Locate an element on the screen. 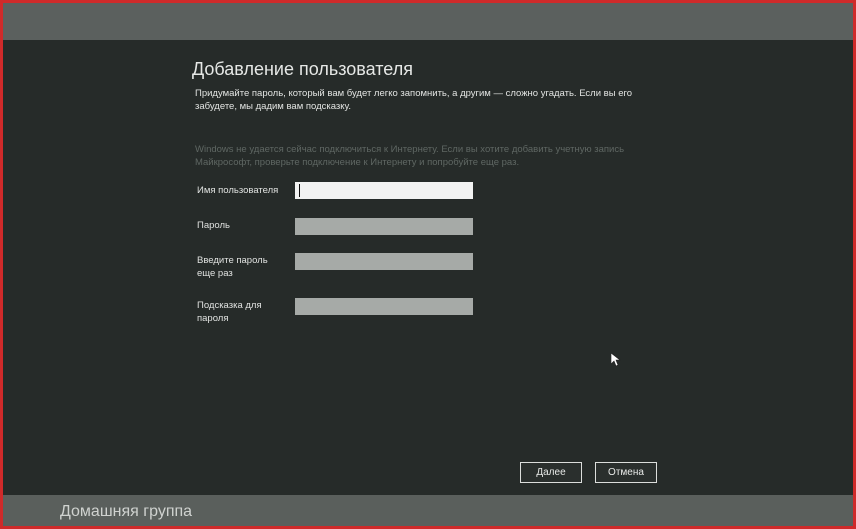 The height and width of the screenshot is (529, 856). password-input is located at coordinates (384, 226).